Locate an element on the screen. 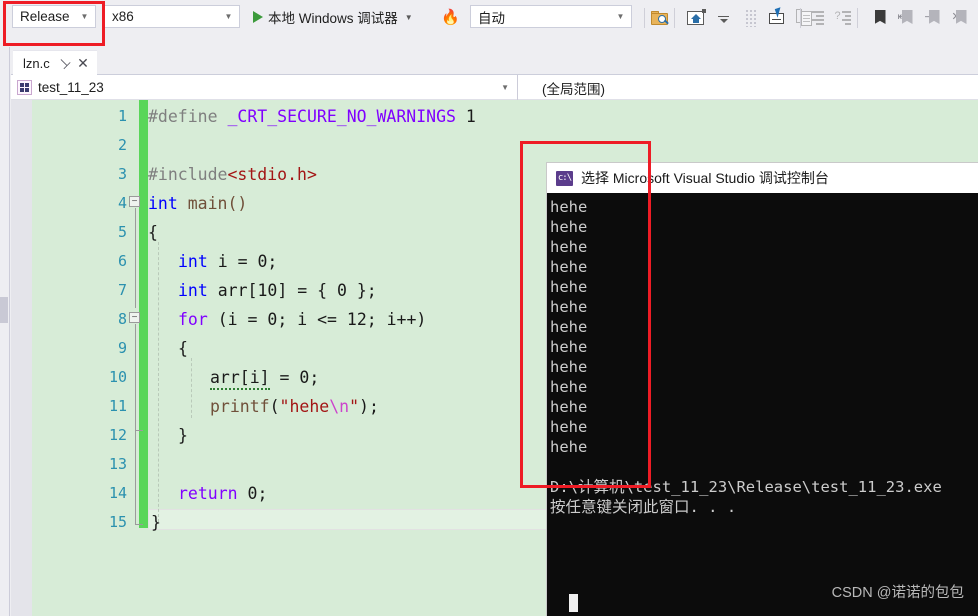 The image size is (978, 616). console-exe-path: D:\计算机\test_11_23\Release\test_11_23.exe is located at coordinates (746, 487).